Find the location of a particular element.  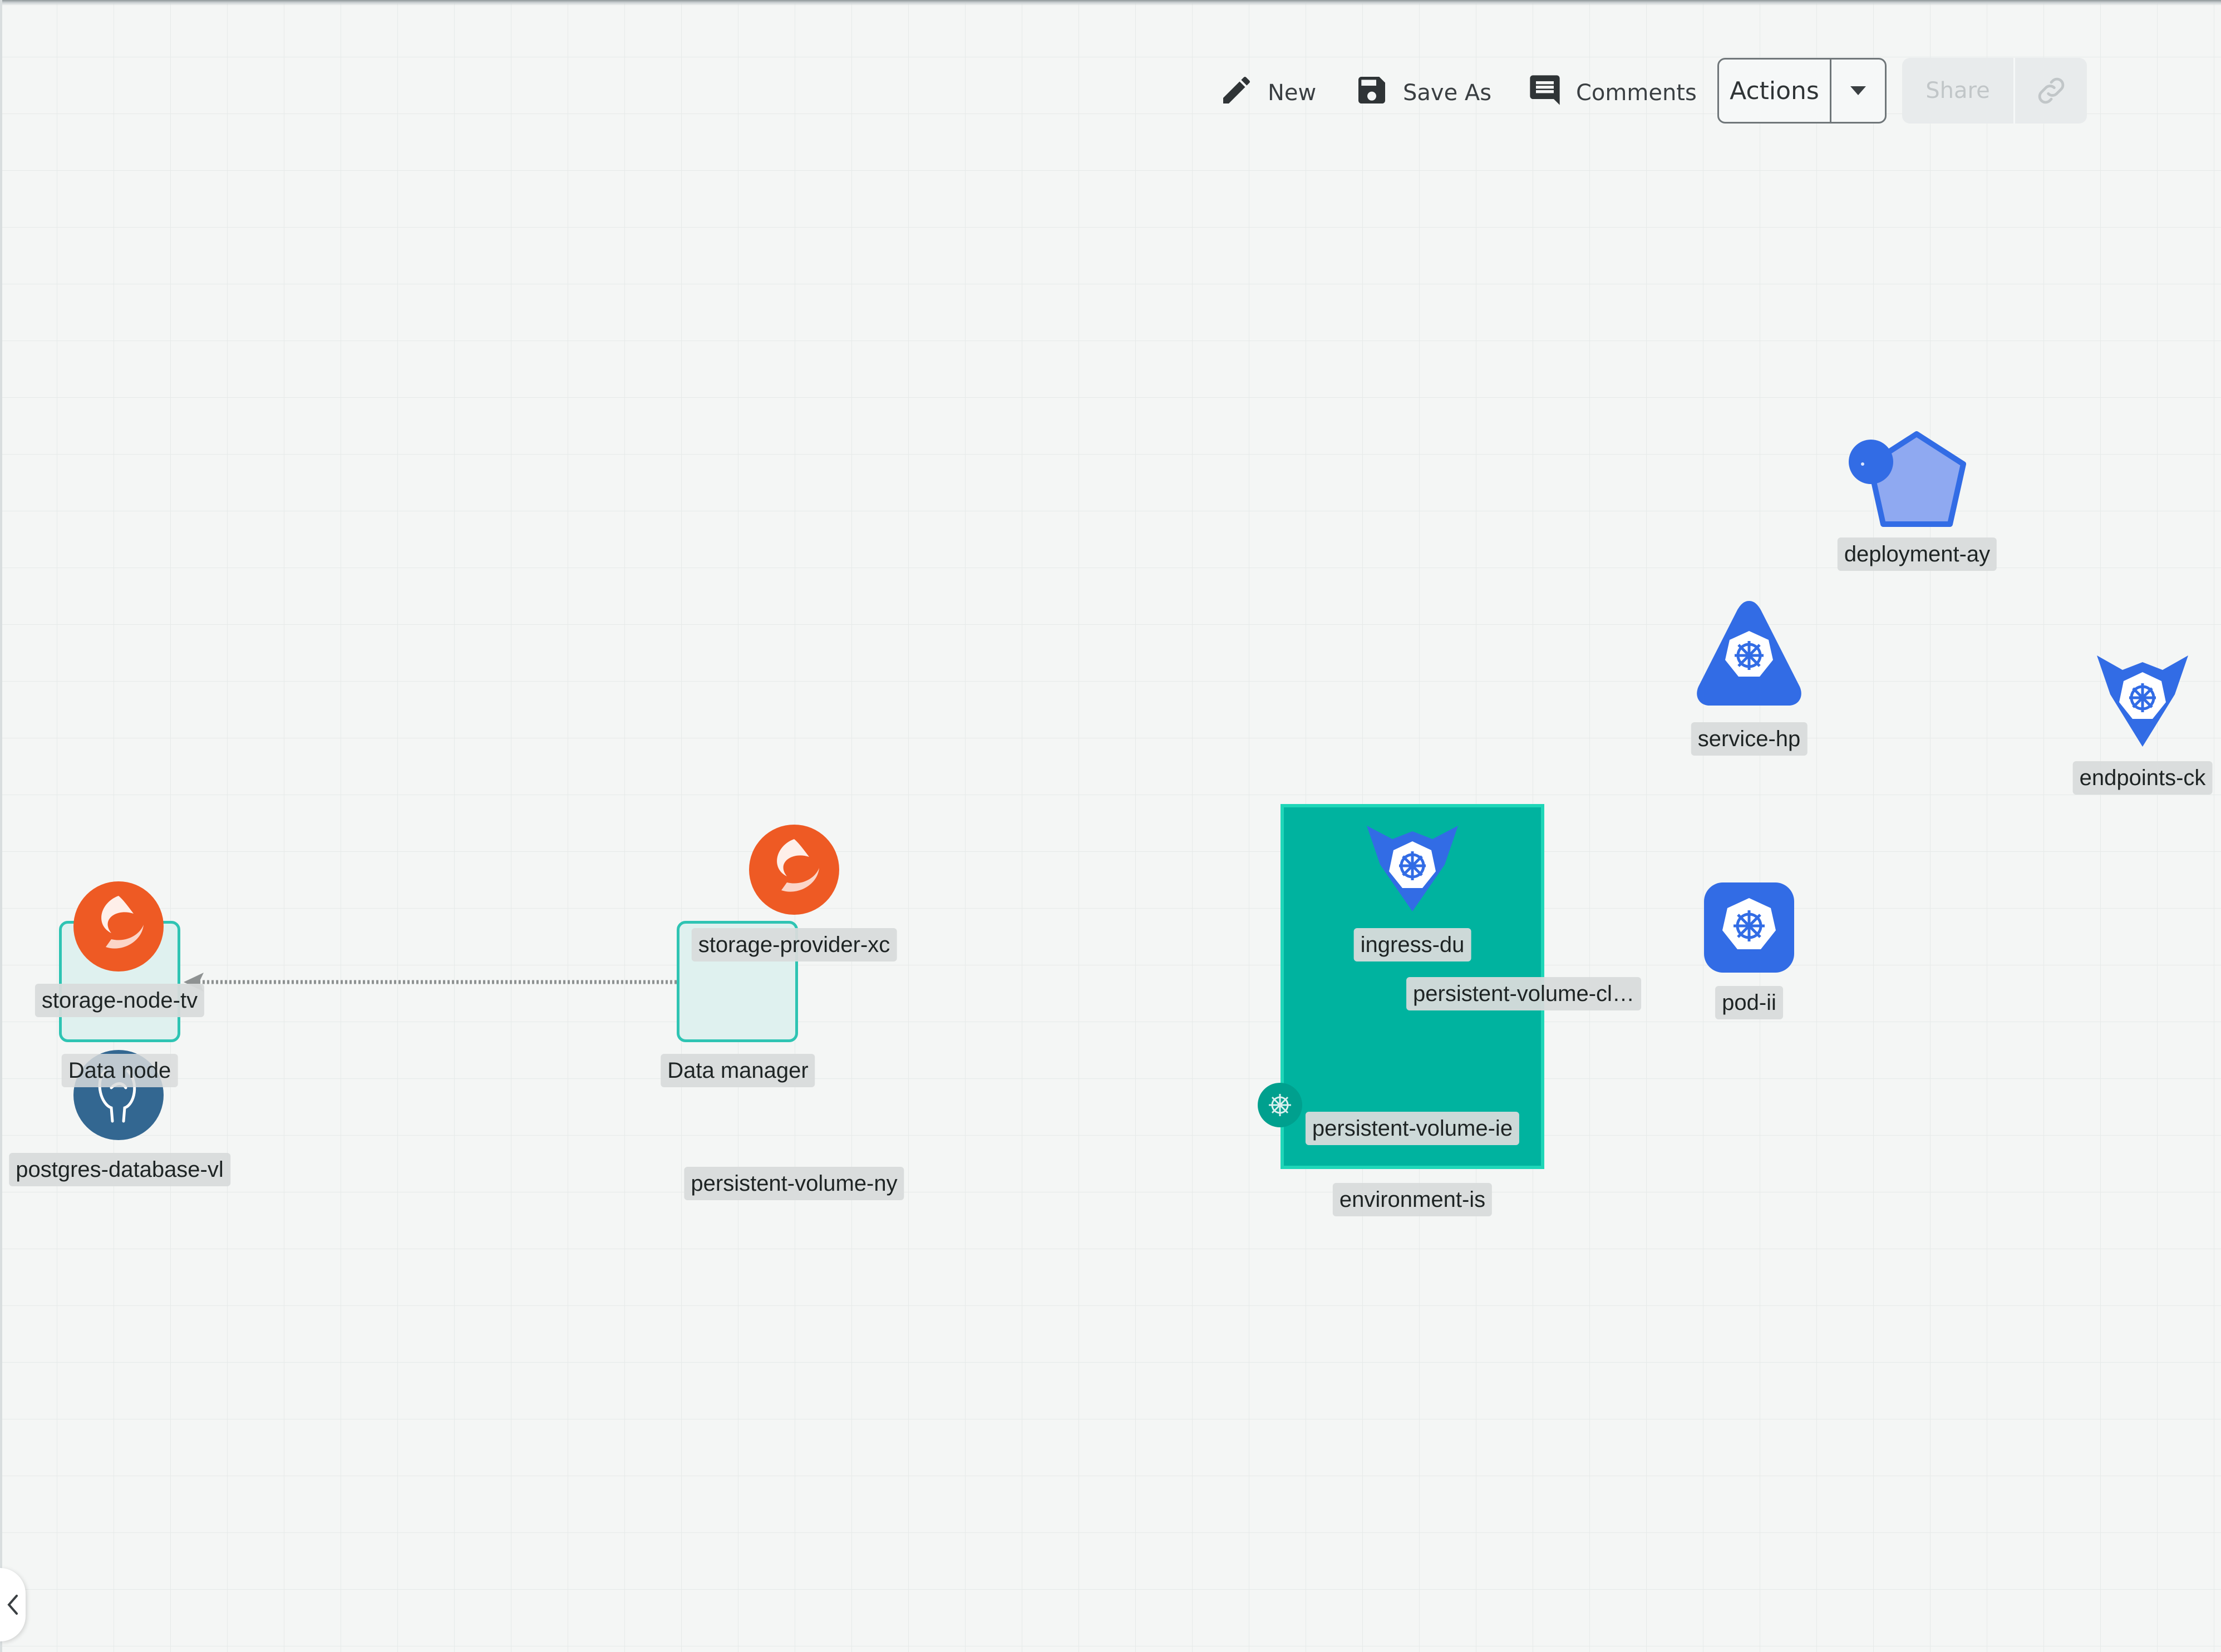

ingress-icon is located at coordinates (1412, 868).